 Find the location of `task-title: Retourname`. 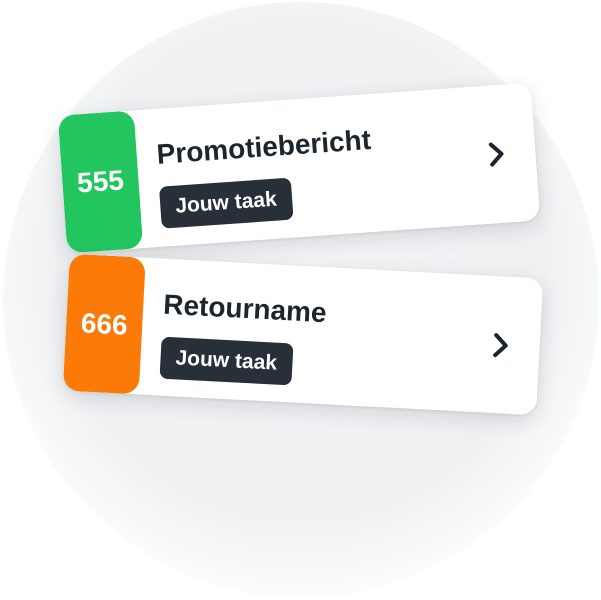

task-title: Retourname is located at coordinates (245, 308).